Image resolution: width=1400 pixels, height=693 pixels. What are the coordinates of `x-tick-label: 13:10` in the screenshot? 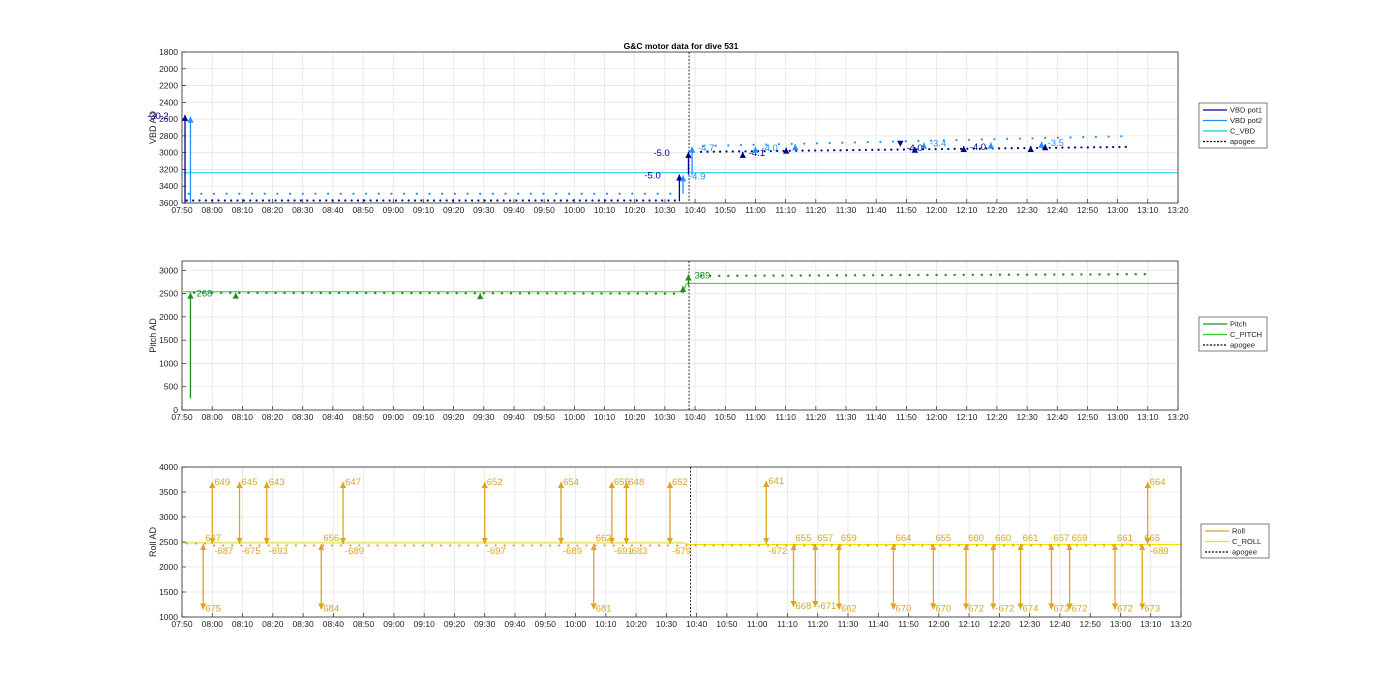 It's located at (1148, 210).